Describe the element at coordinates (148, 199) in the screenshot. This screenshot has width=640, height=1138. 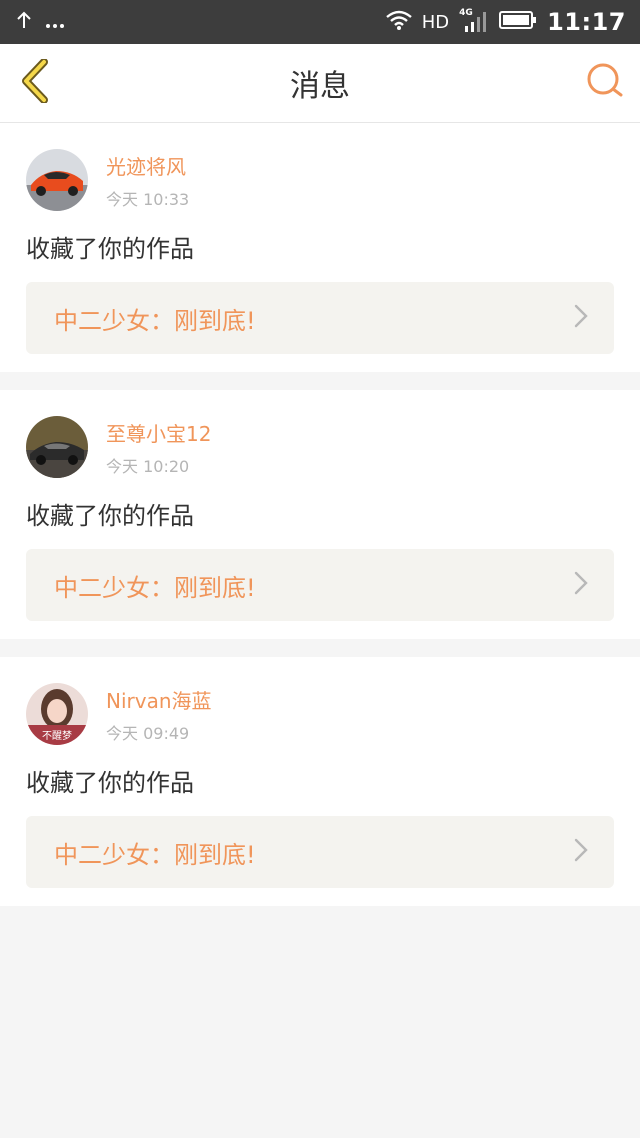
I see `timestamp: 今天 10:33` at that location.